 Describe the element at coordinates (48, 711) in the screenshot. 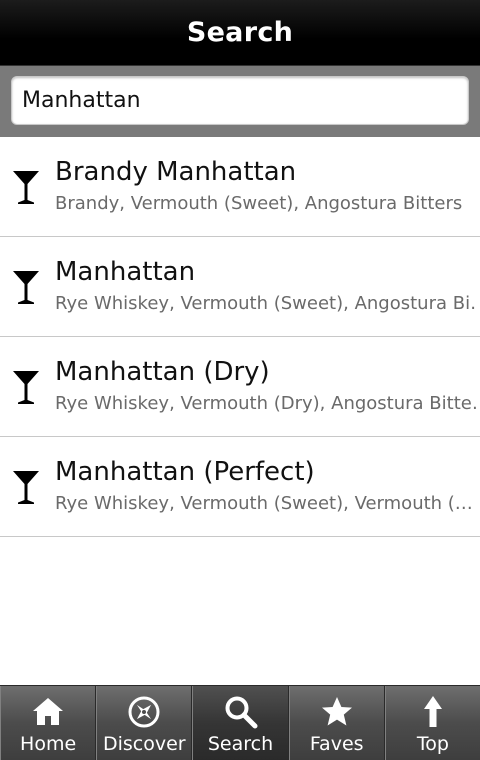

I see `home-icon` at that location.